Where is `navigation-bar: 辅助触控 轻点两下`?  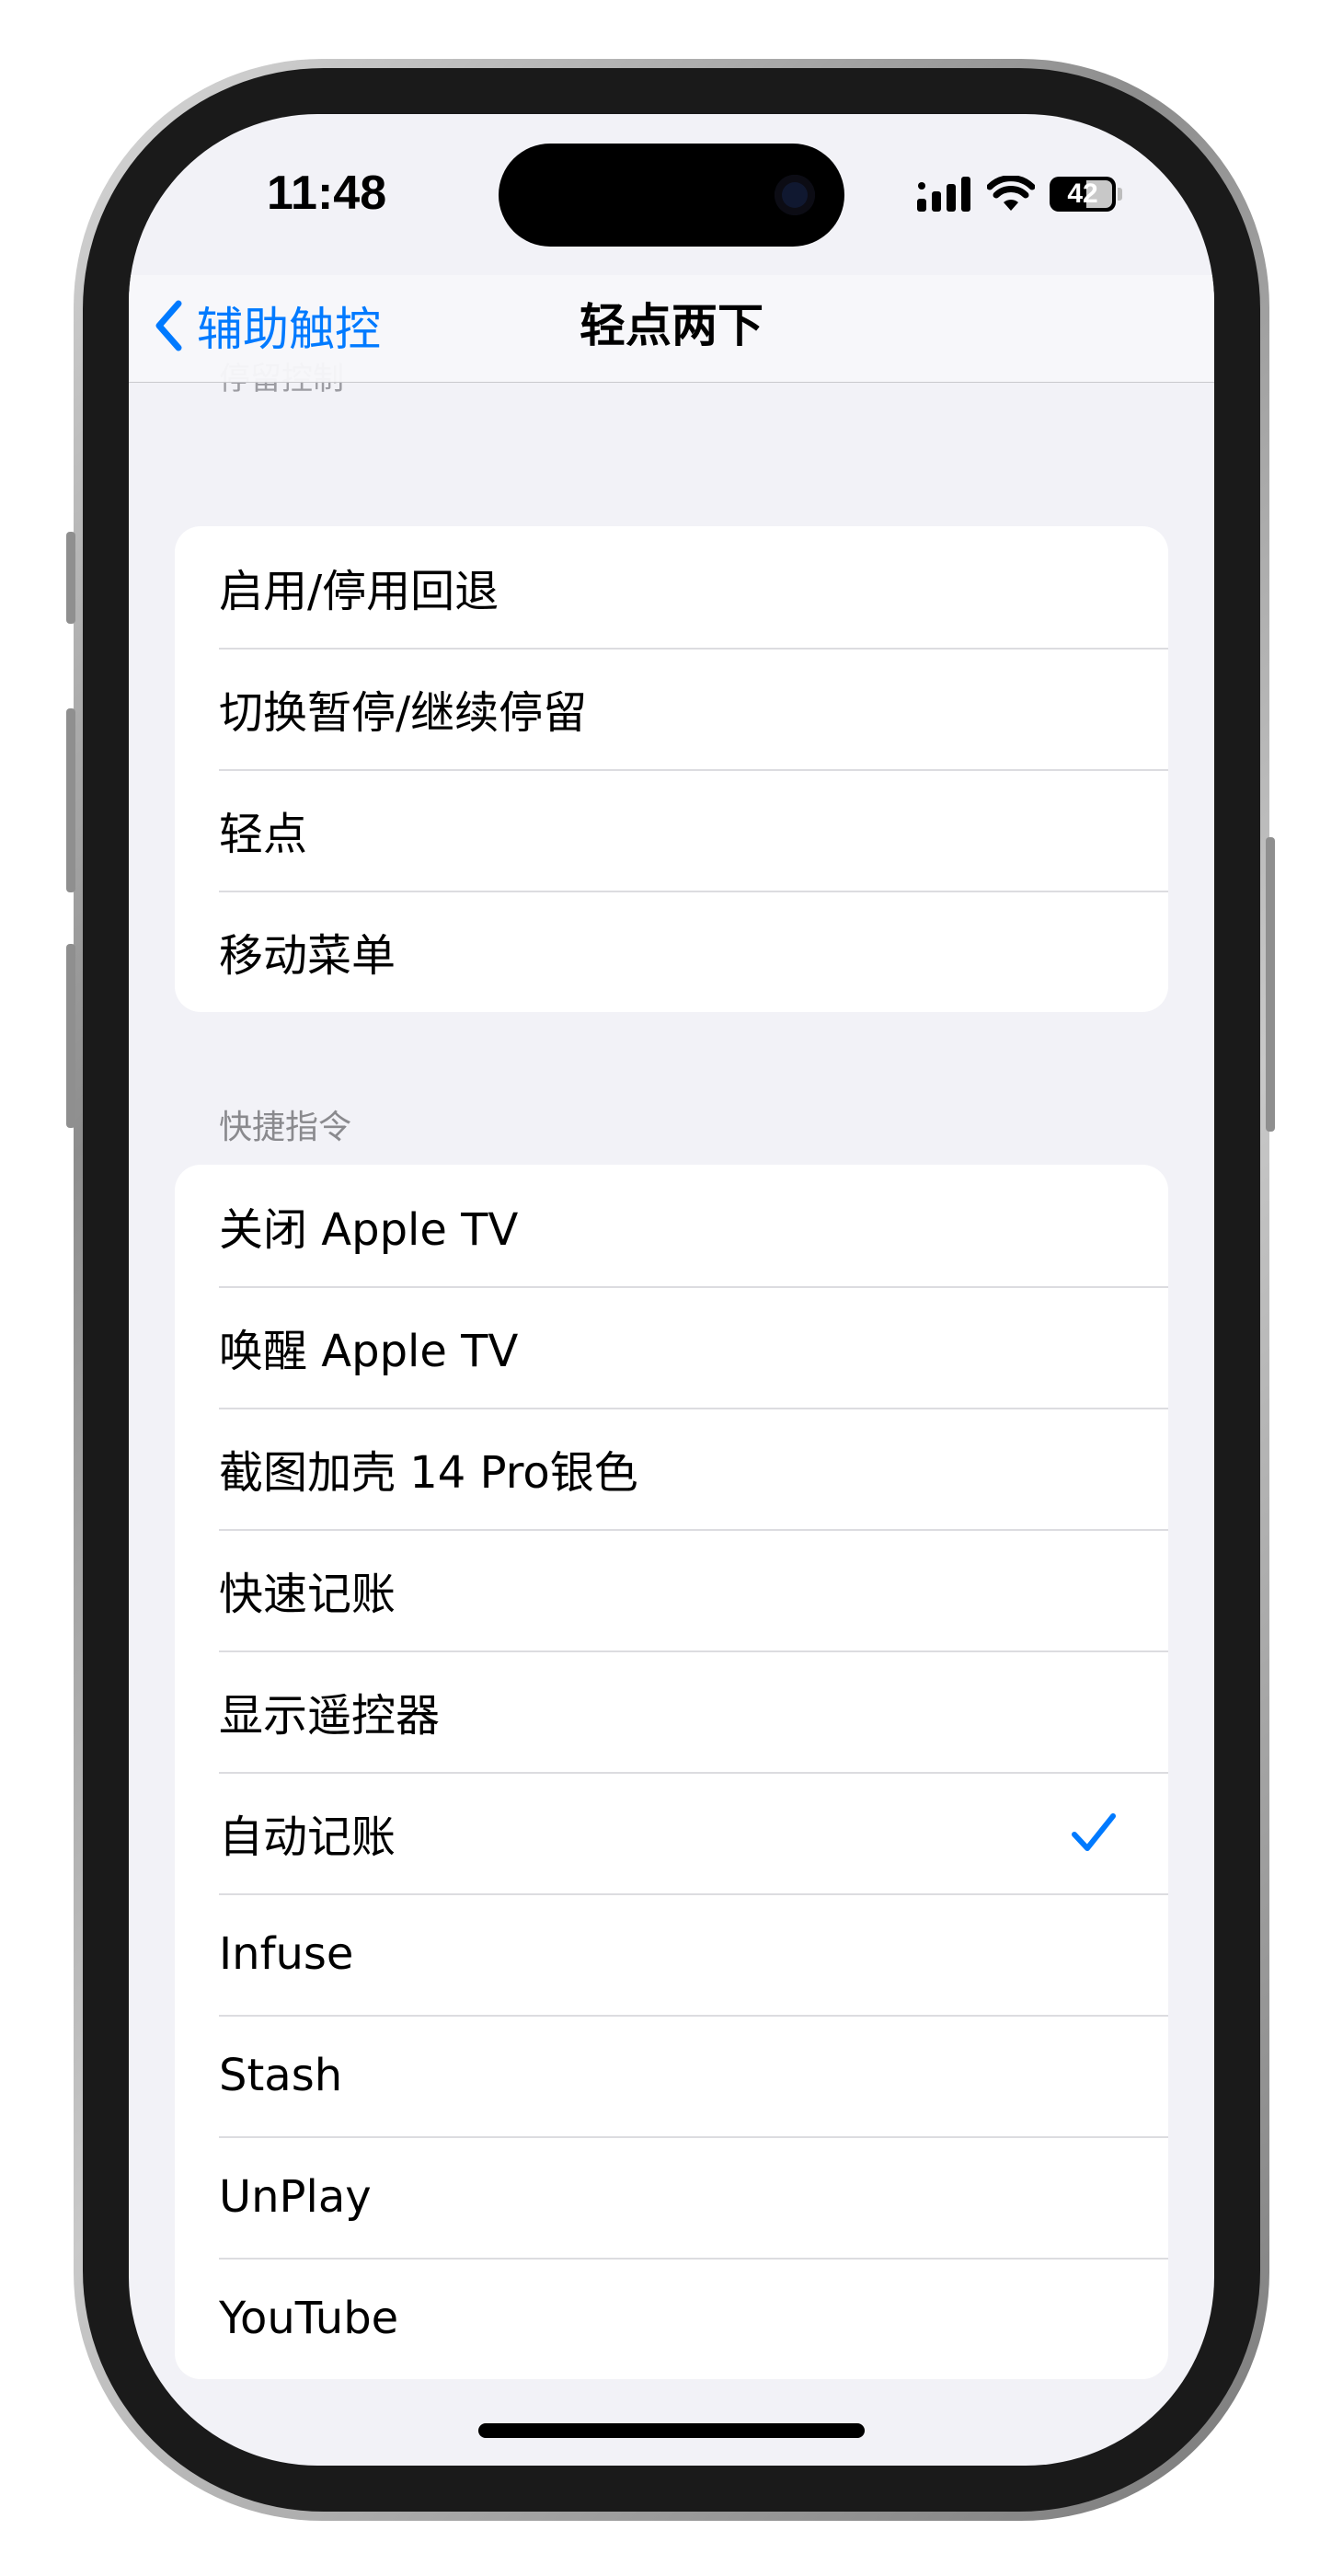
navigation-bar: 辅助触控 轻点两下 is located at coordinates (671, 329).